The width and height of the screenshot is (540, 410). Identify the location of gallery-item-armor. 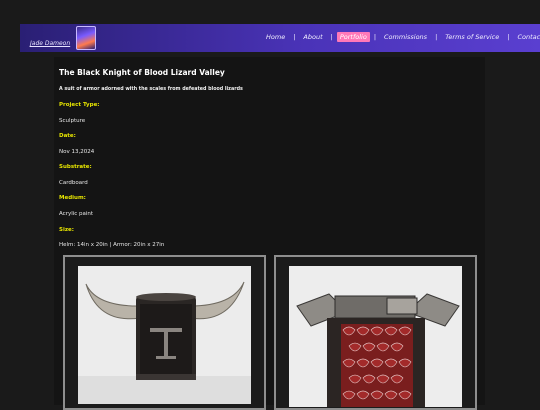
(375, 332).